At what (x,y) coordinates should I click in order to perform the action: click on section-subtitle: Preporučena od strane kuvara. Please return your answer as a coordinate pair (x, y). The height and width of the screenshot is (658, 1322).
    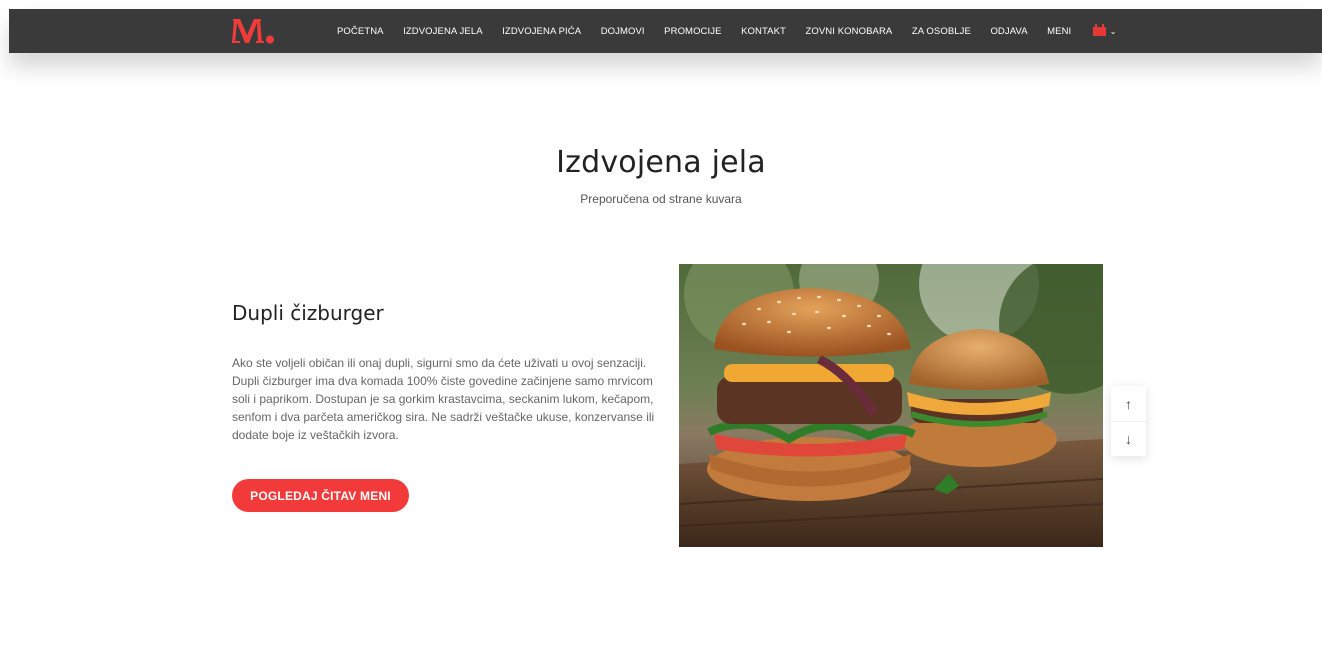
    Looking at the image, I should click on (661, 199).